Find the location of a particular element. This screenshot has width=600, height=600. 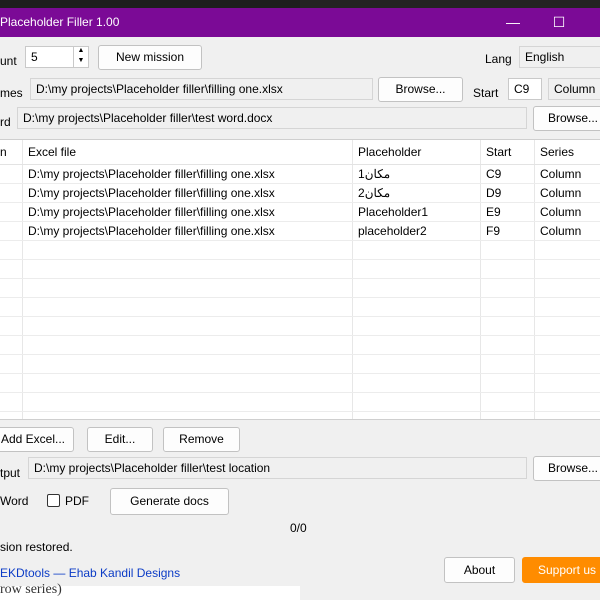

stepper-down-icon: ▼ is located at coordinates (81, 61).